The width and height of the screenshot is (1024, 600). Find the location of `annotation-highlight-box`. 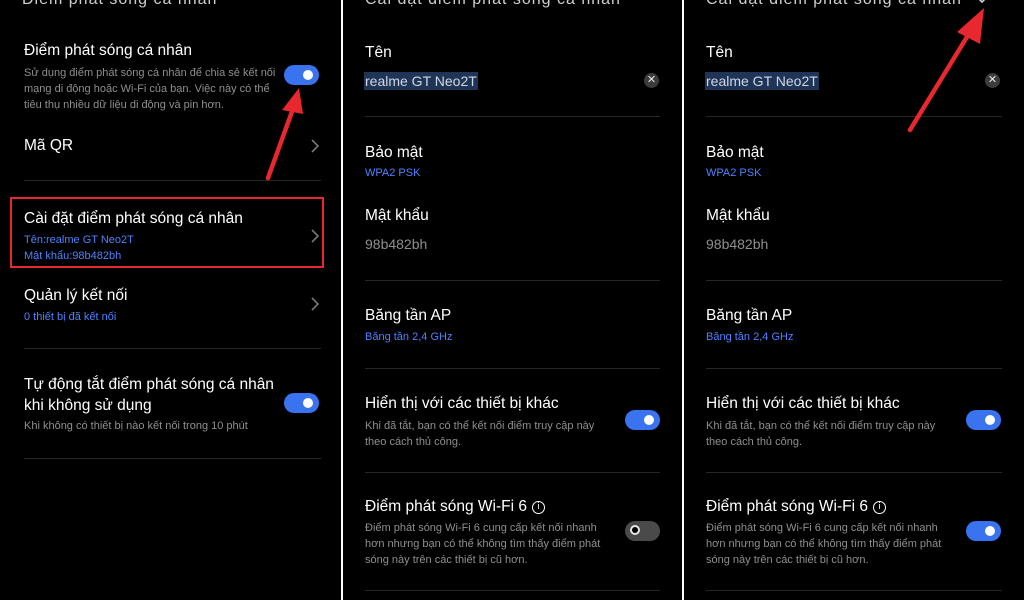

annotation-highlight-box is located at coordinates (167, 232).